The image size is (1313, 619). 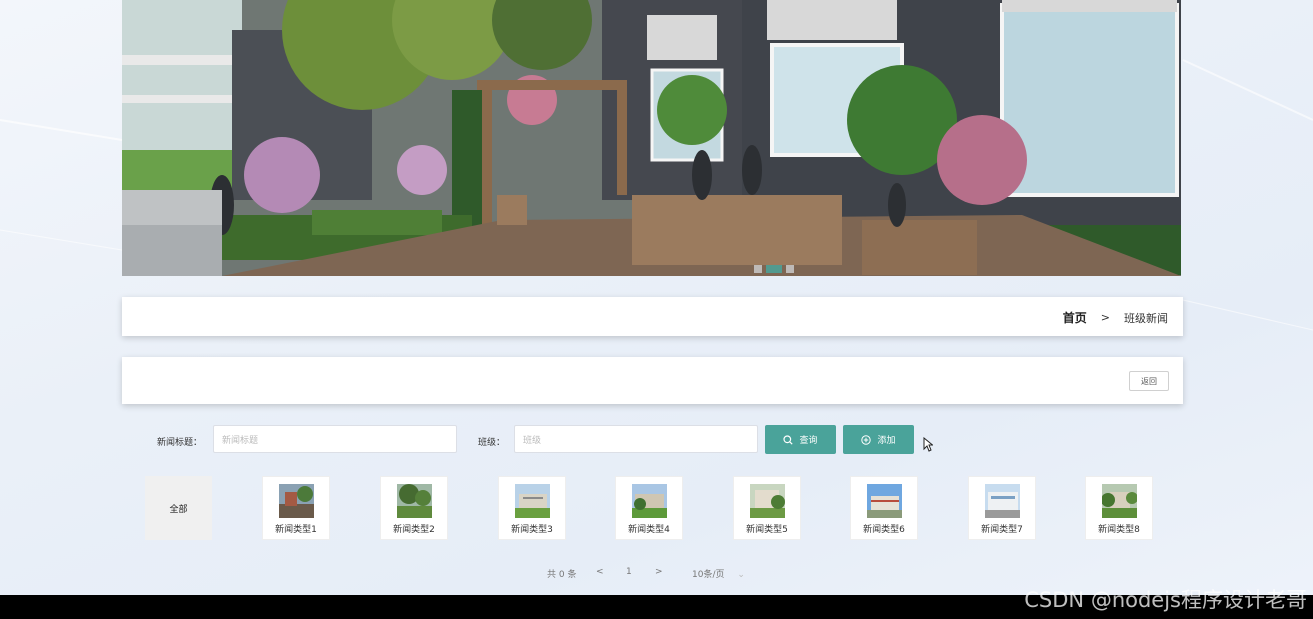 I want to click on back-button: 返回, so click(x=1149, y=381).